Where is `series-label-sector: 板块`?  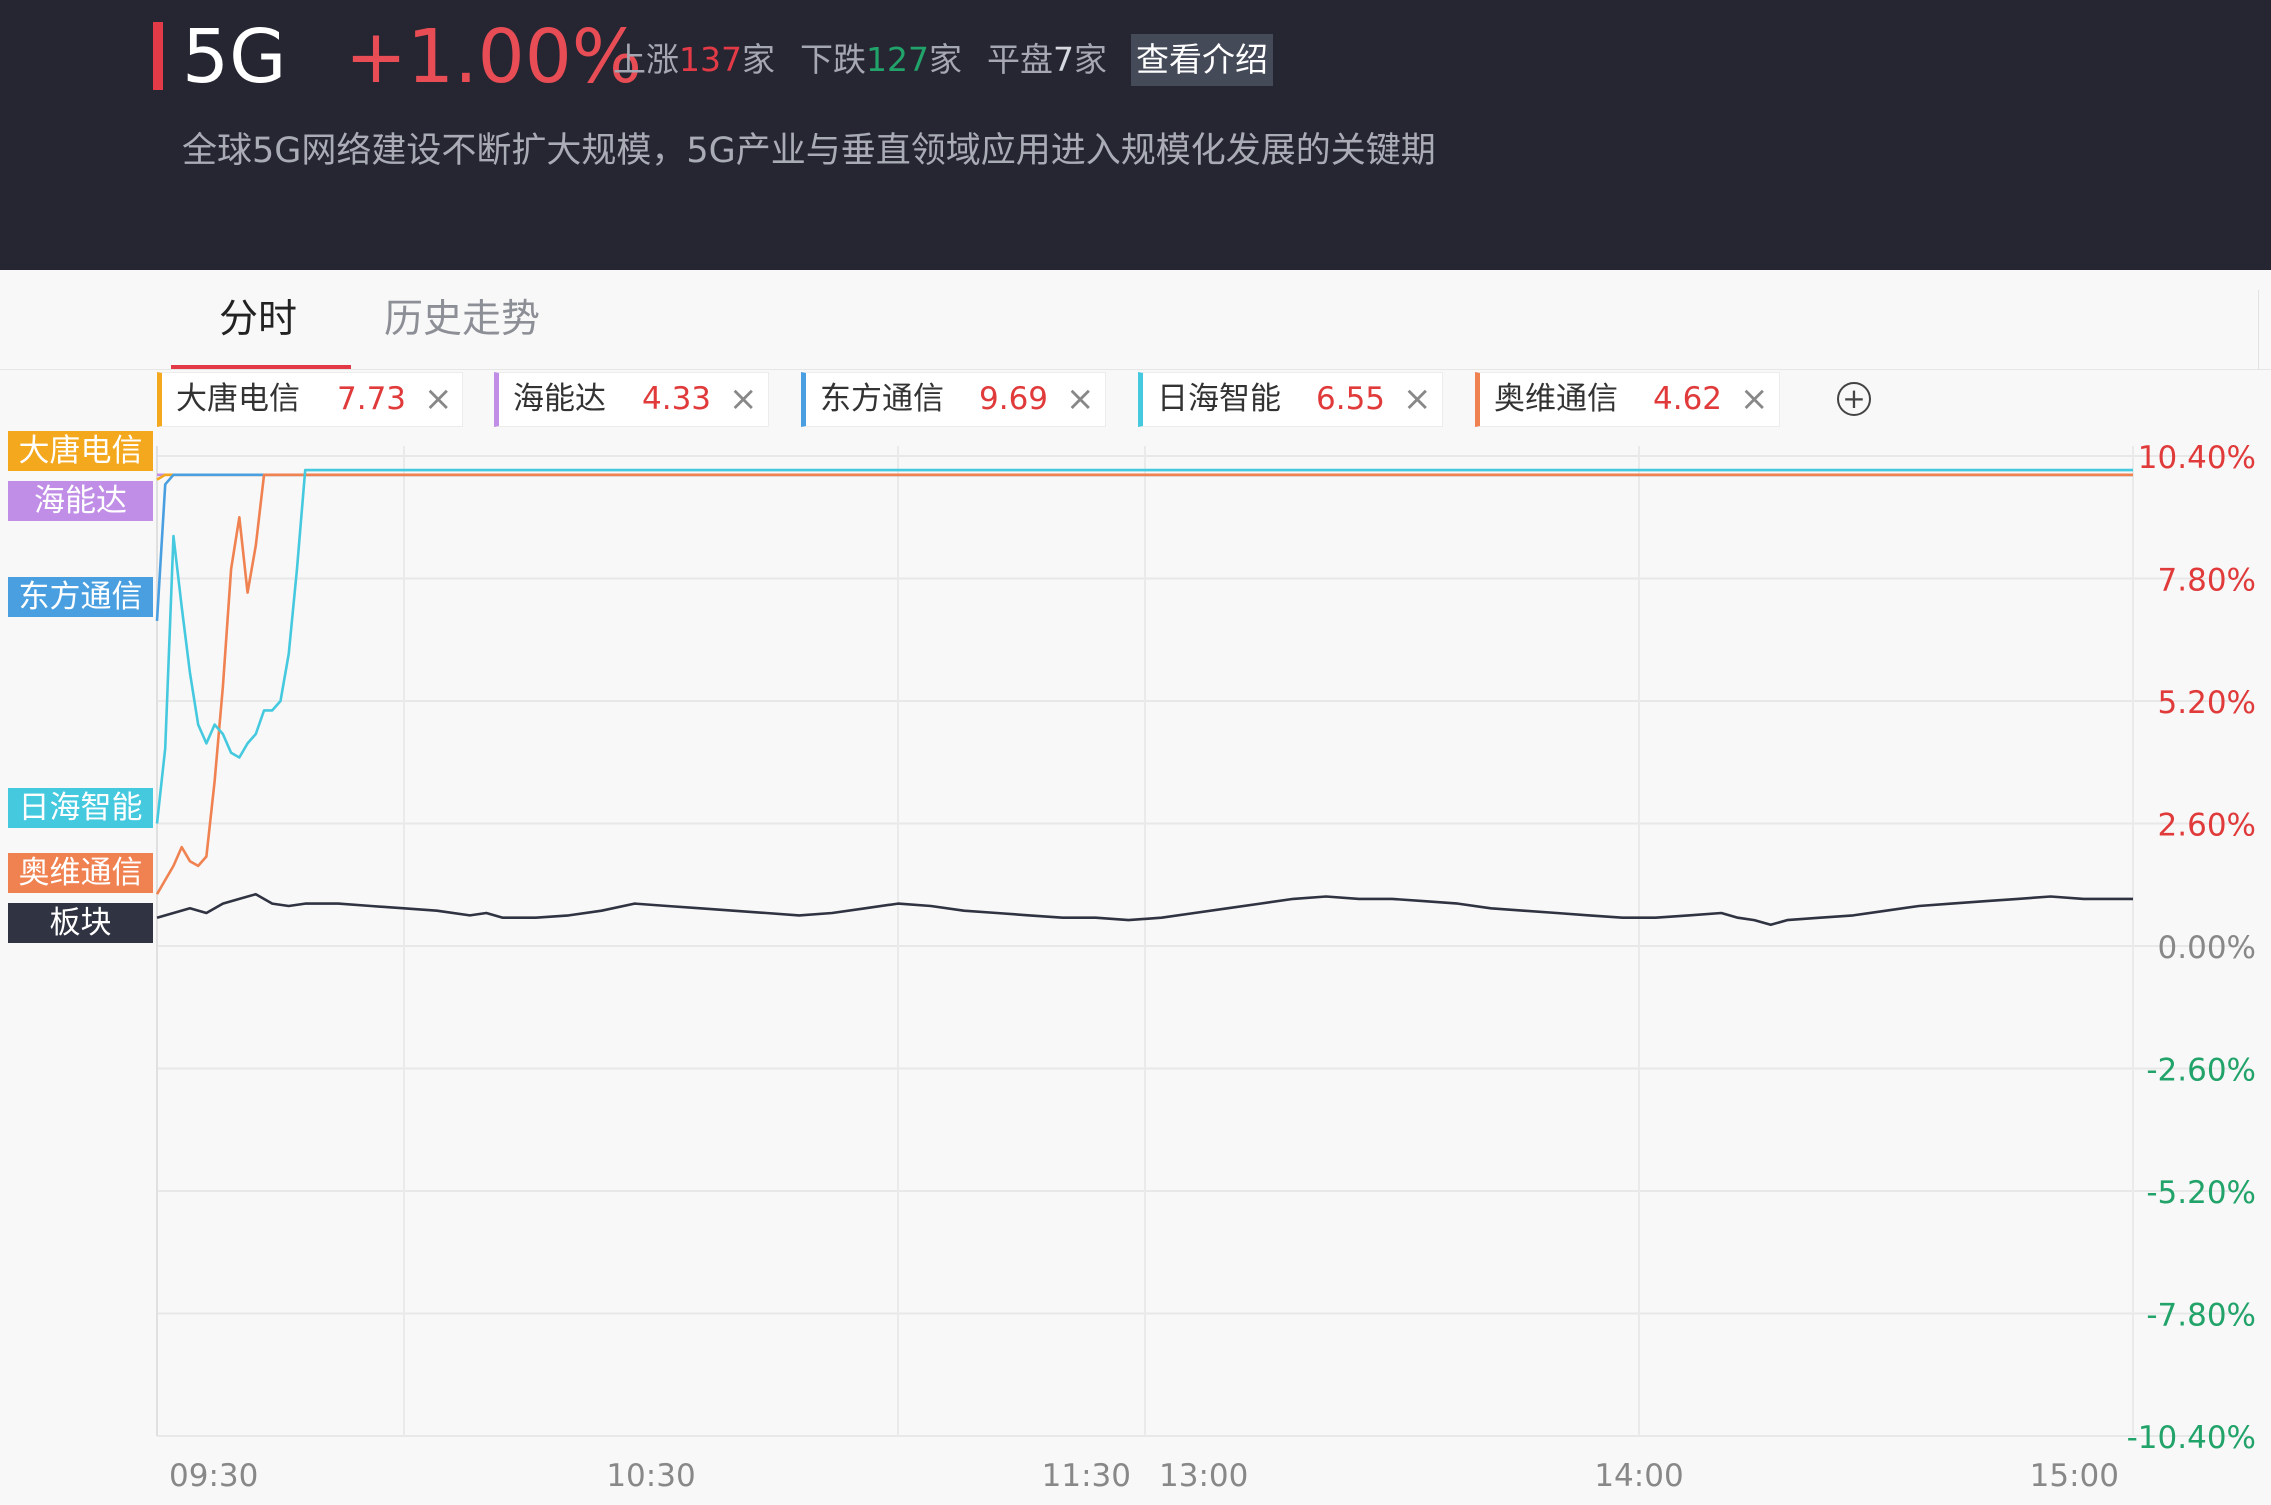 series-label-sector: 板块 is located at coordinates (80, 923).